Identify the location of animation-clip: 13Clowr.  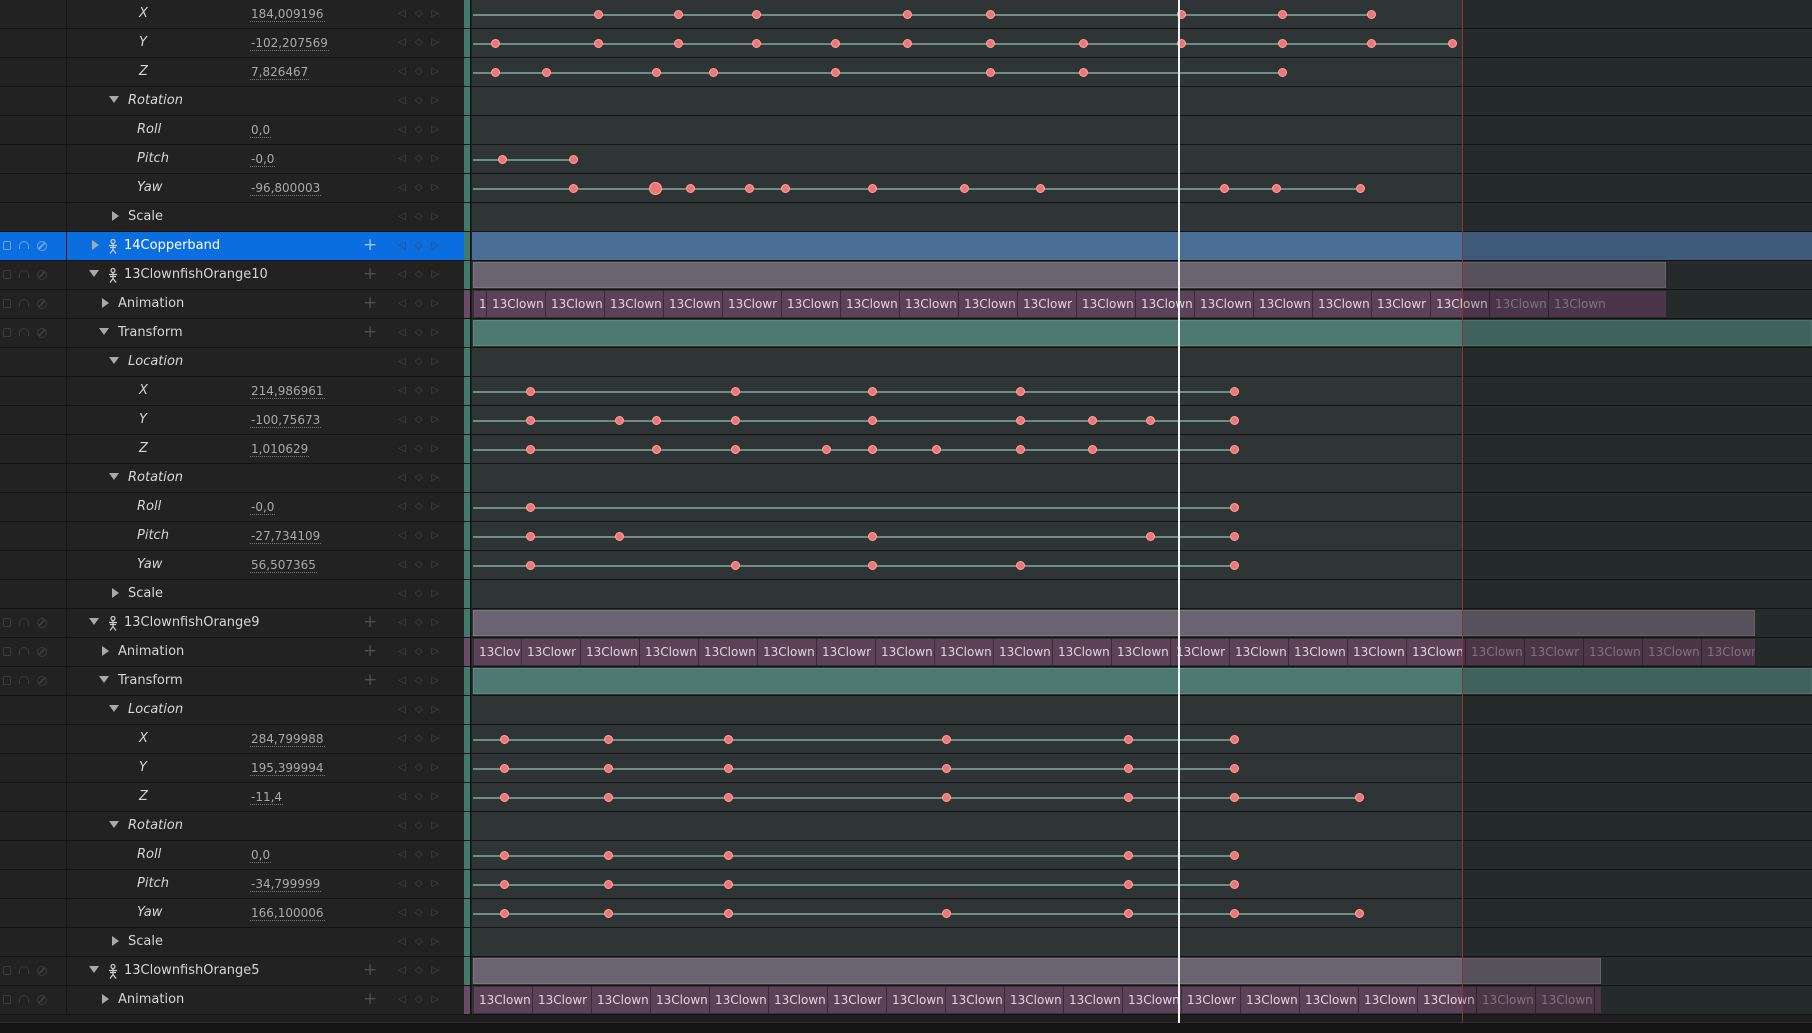
(845, 652).